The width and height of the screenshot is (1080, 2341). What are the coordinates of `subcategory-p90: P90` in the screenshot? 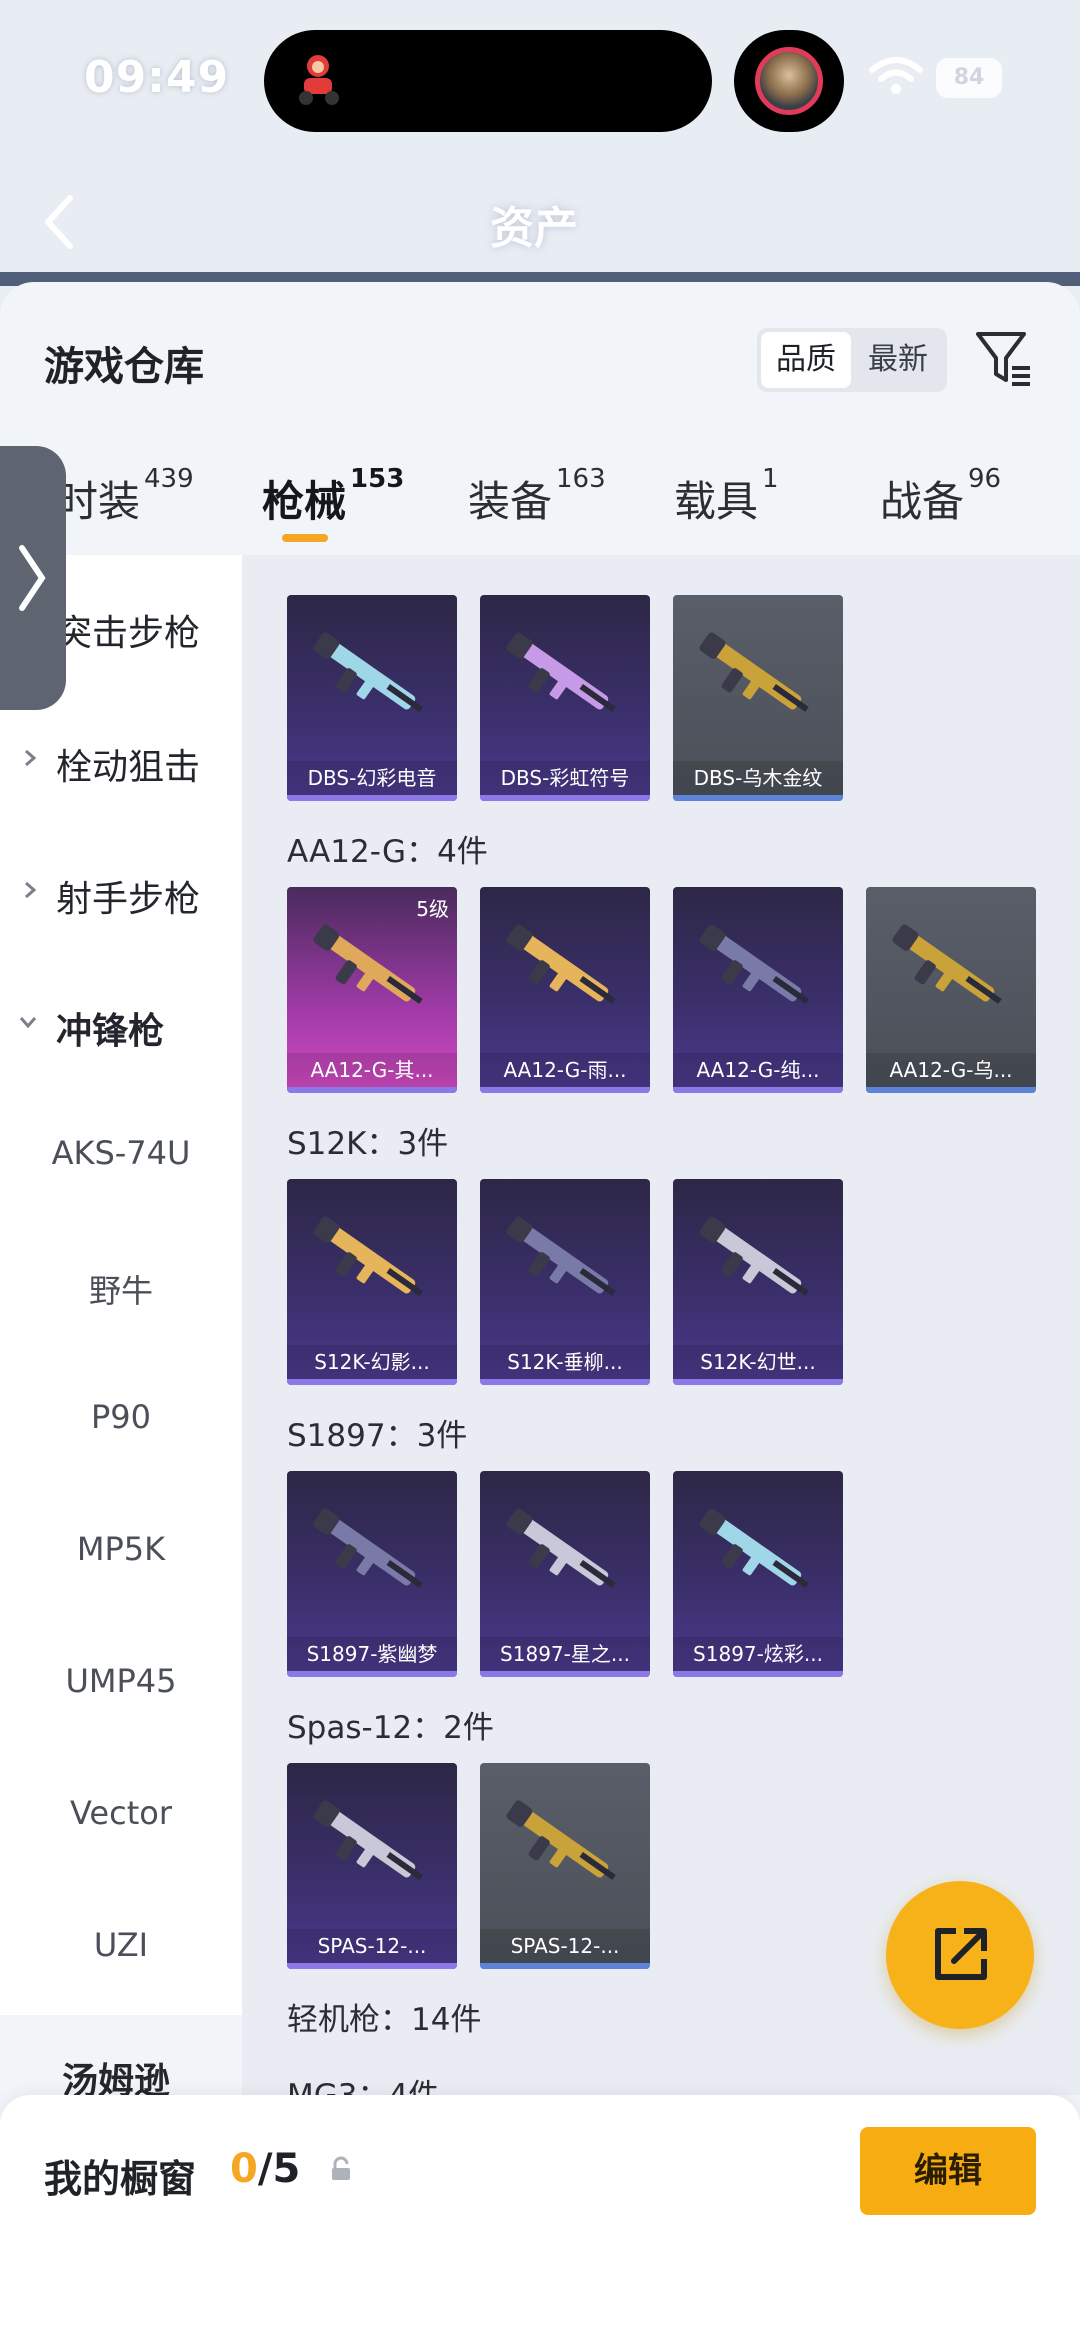 It's located at (121, 1417).